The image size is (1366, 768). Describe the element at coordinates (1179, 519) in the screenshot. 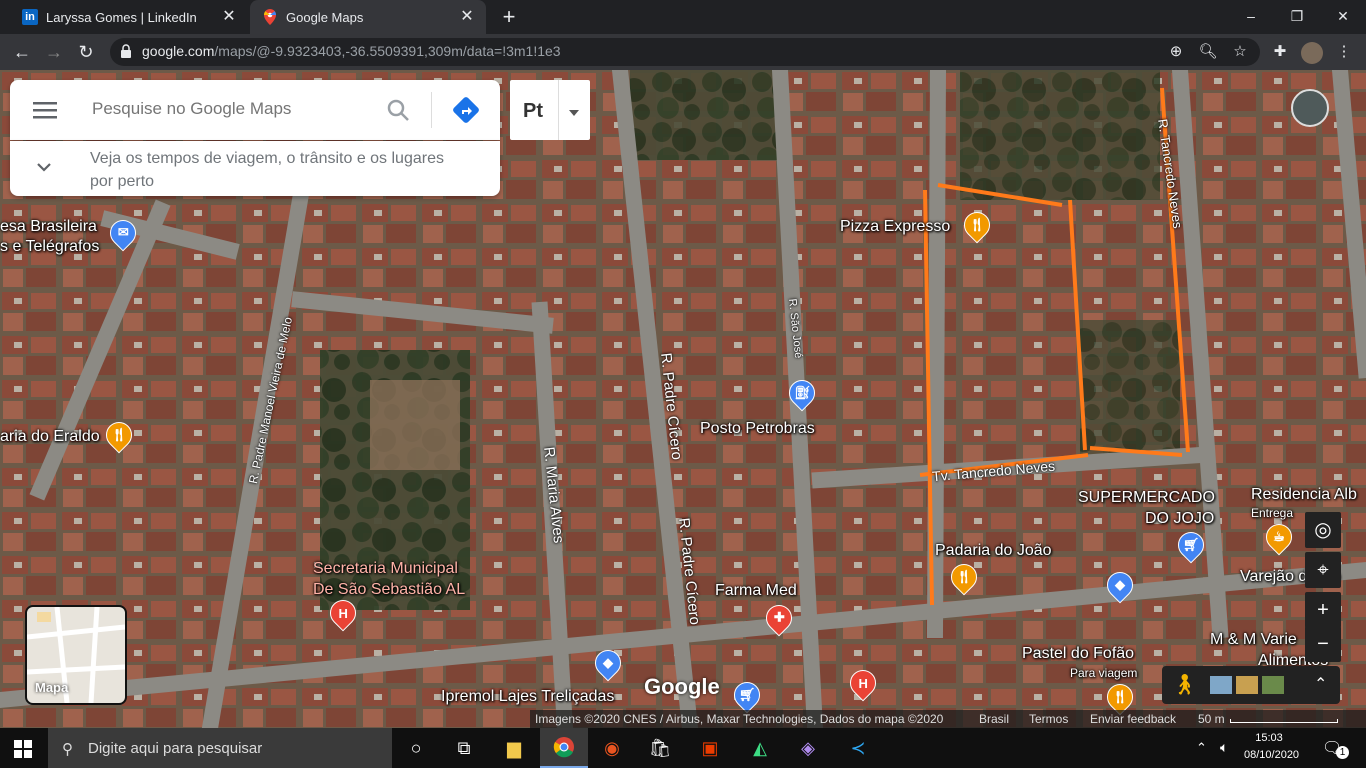

I see `place-label: DO JOJO` at that location.